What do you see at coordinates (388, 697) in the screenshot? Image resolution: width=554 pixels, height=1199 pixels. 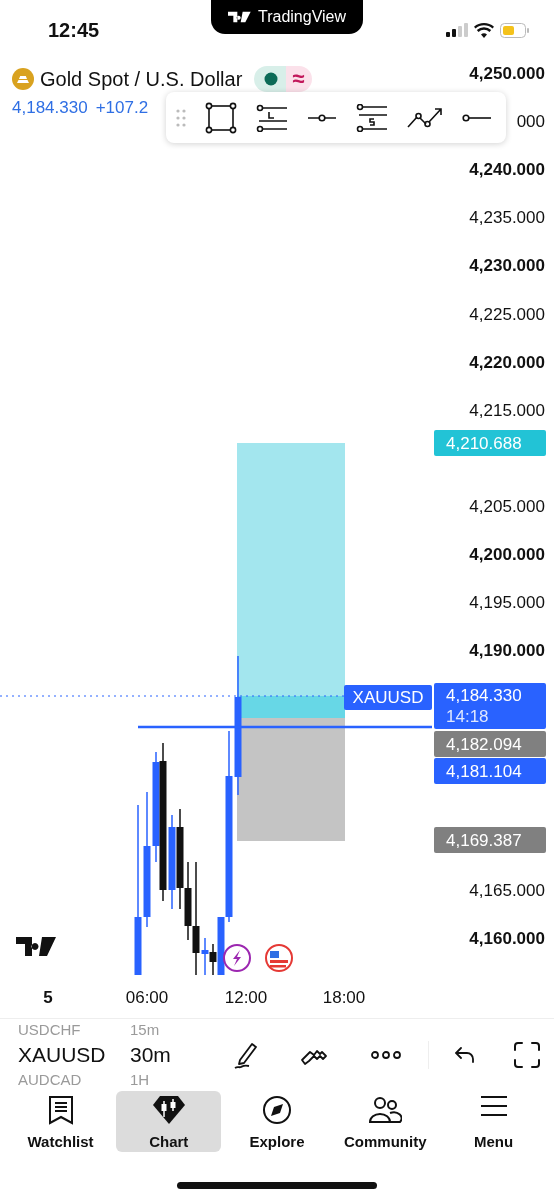 I see `symbol-tag: XAUUSD` at bounding box center [388, 697].